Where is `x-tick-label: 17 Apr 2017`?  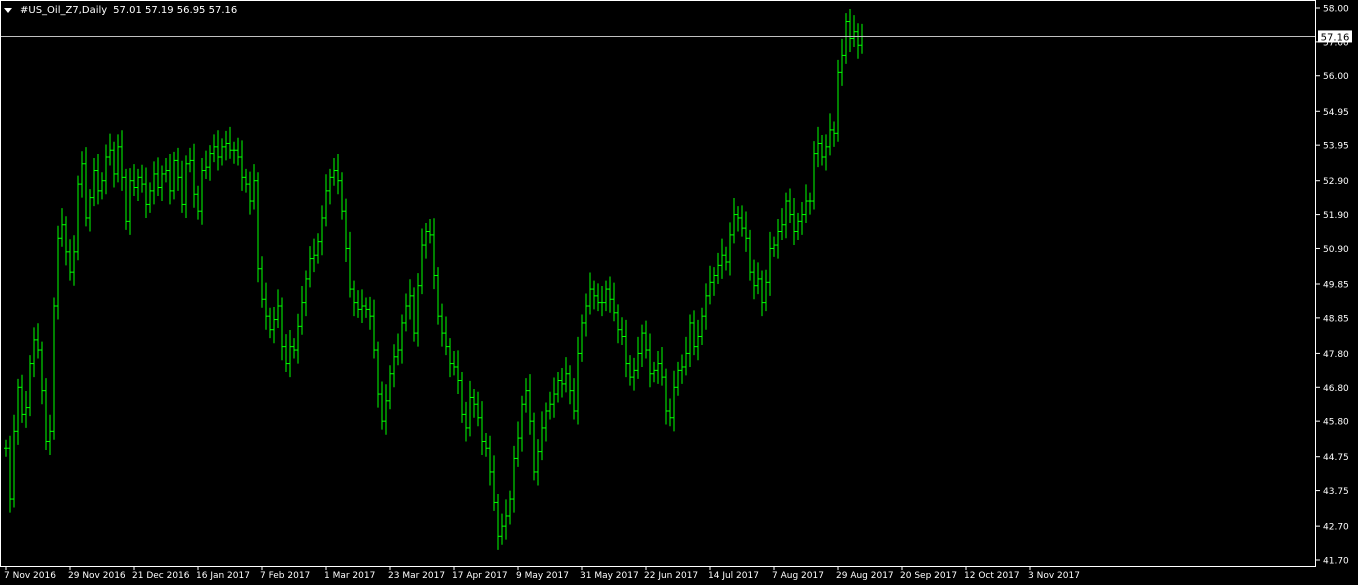 x-tick-label: 17 Apr 2017 is located at coordinates (480, 576).